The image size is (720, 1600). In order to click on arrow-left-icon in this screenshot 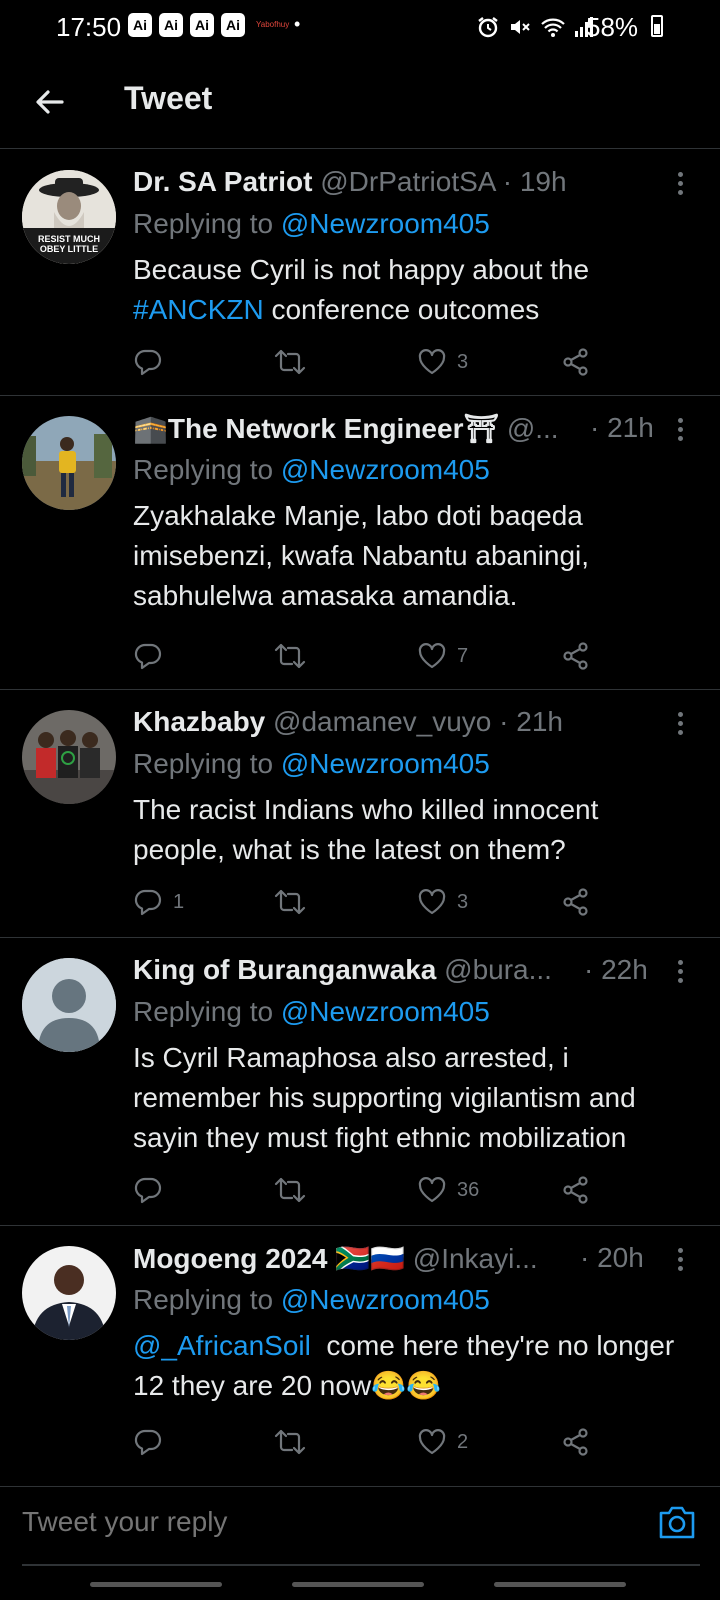, I will do `click(50, 102)`.